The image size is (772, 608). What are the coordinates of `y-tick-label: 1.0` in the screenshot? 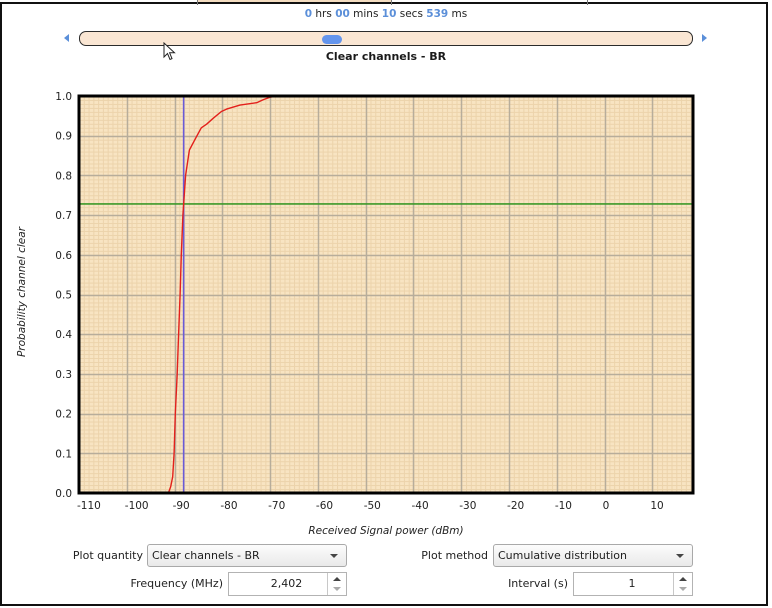 It's located at (63, 97).